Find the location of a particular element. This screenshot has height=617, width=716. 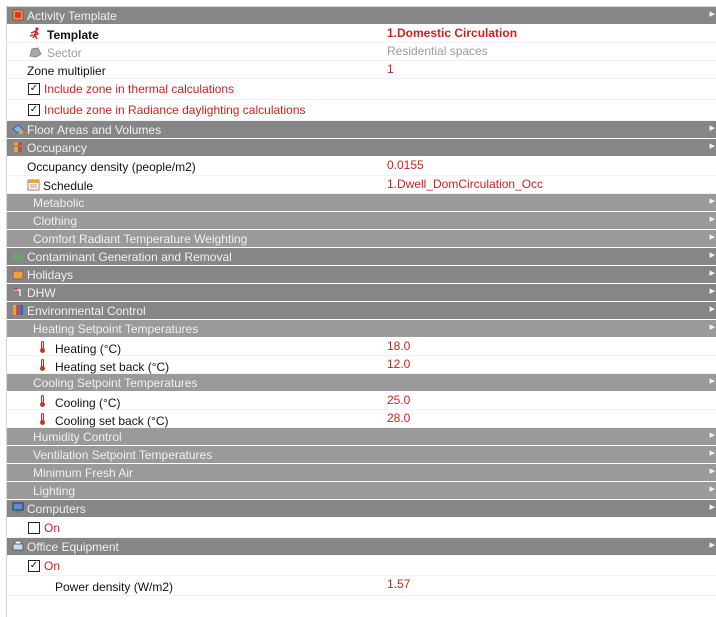

section-label: Humidity Control is located at coordinates (77, 437).